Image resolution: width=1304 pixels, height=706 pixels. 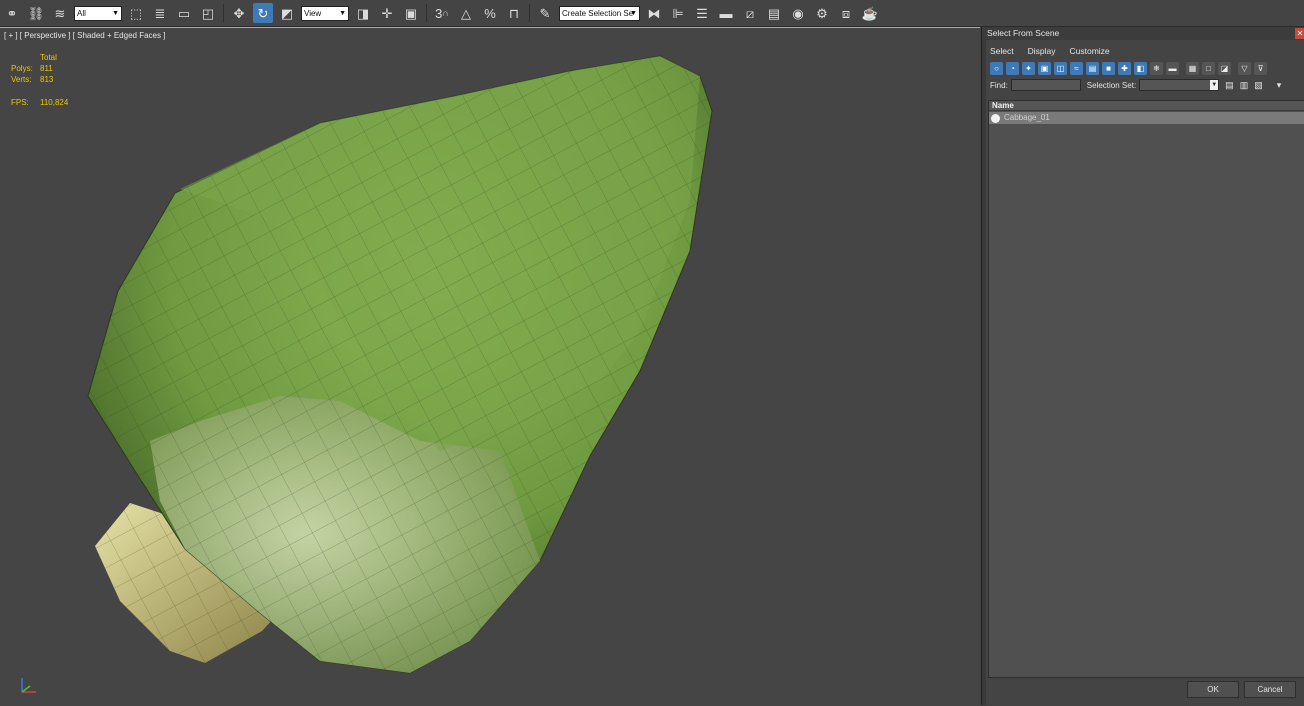 What do you see at coordinates (1090, 51) in the screenshot?
I see `menu-customize: Customize` at bounding box center [1090, 51].